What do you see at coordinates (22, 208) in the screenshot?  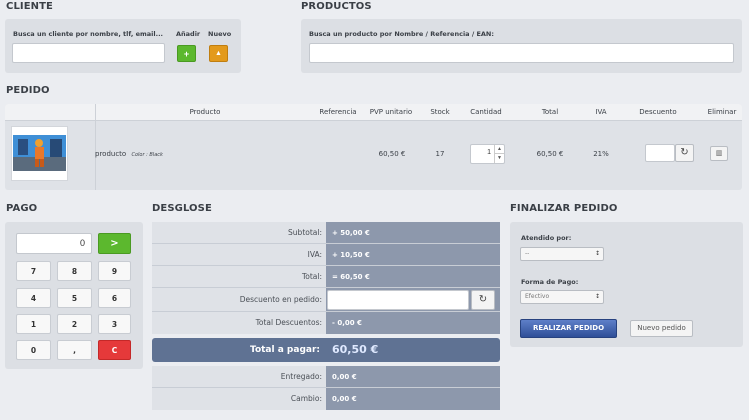 I see `pago-title: PAGO` at bounding box center [22, 208].